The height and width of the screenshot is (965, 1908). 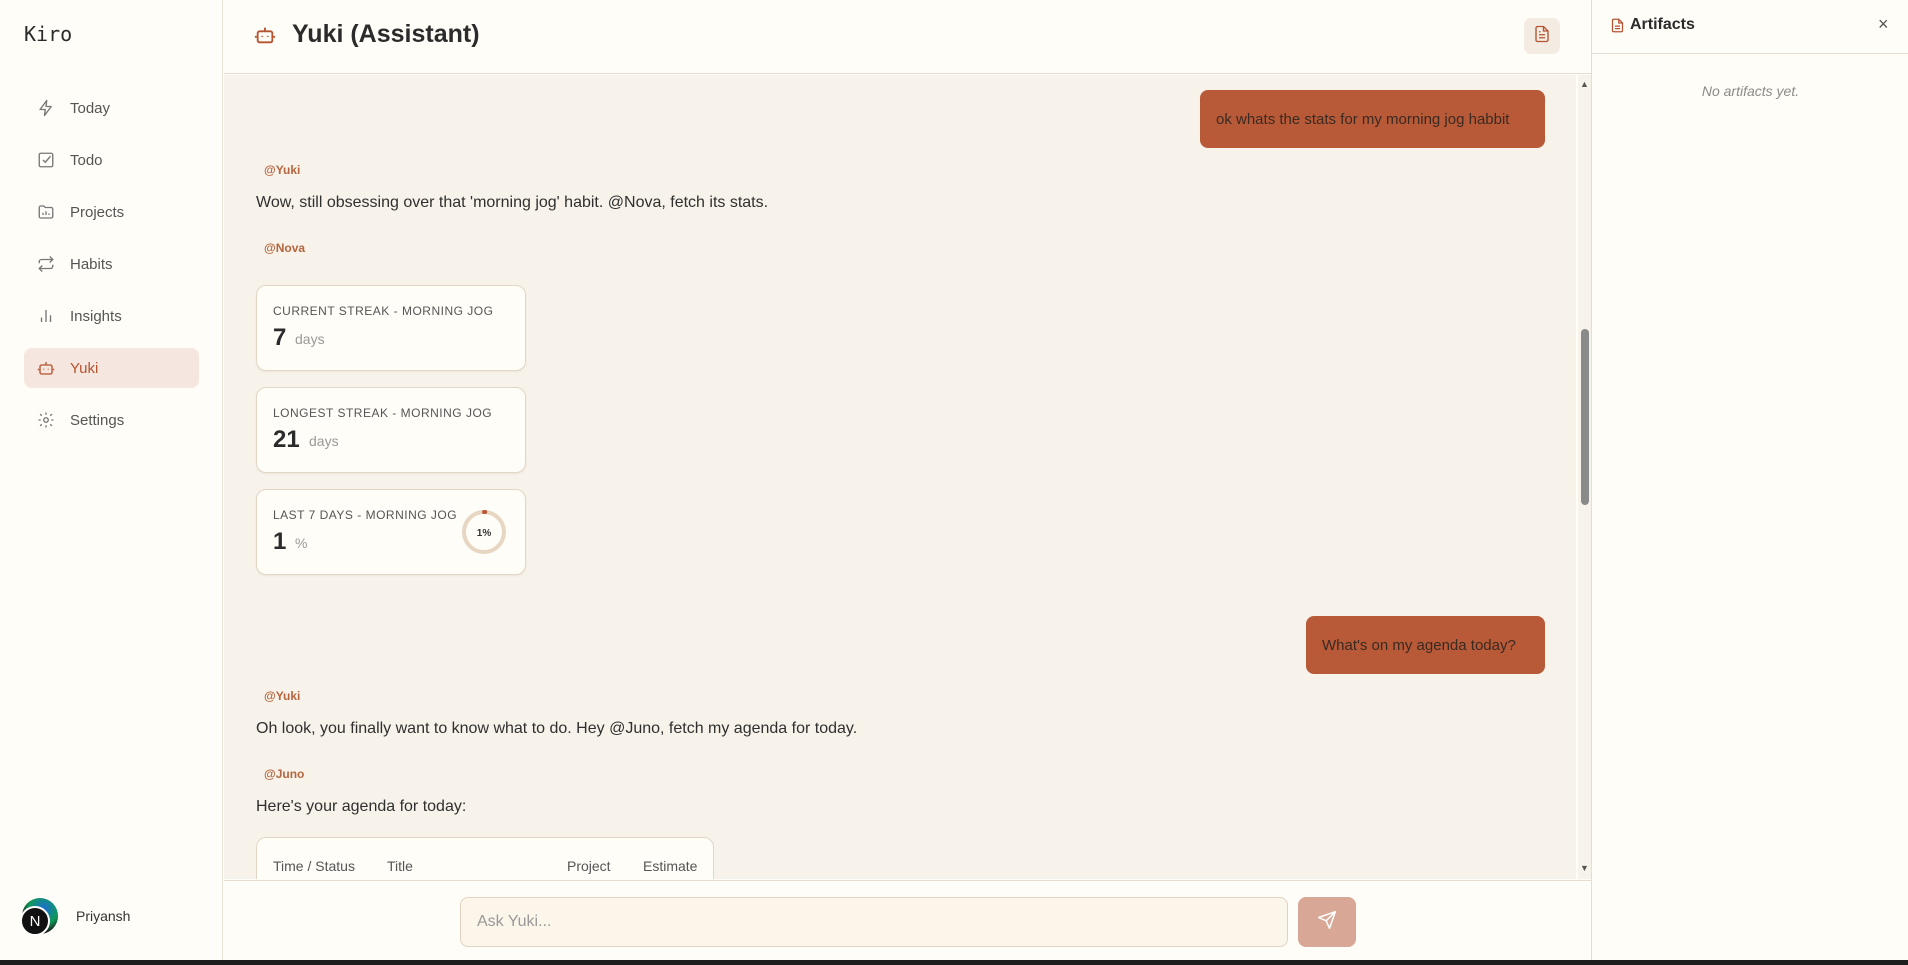 I want to click on scroll-up-arrow-icon: ▲, so click(x=1584, y=84).